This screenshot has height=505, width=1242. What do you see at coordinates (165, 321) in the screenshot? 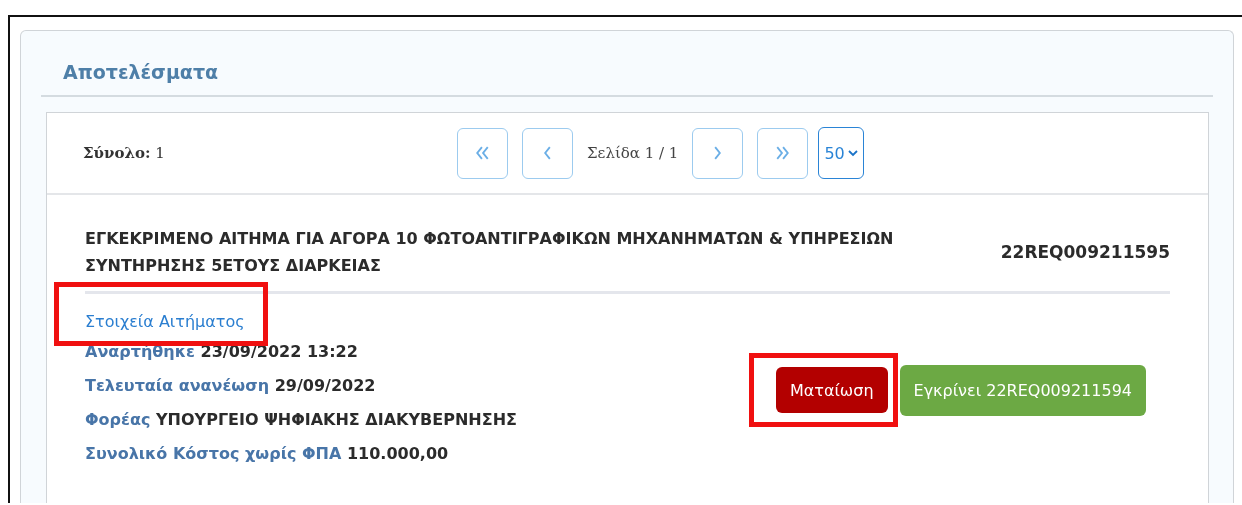
I see `request-details-link: Στοιχεία Αιτήματος` at bounding box center [165, 321].